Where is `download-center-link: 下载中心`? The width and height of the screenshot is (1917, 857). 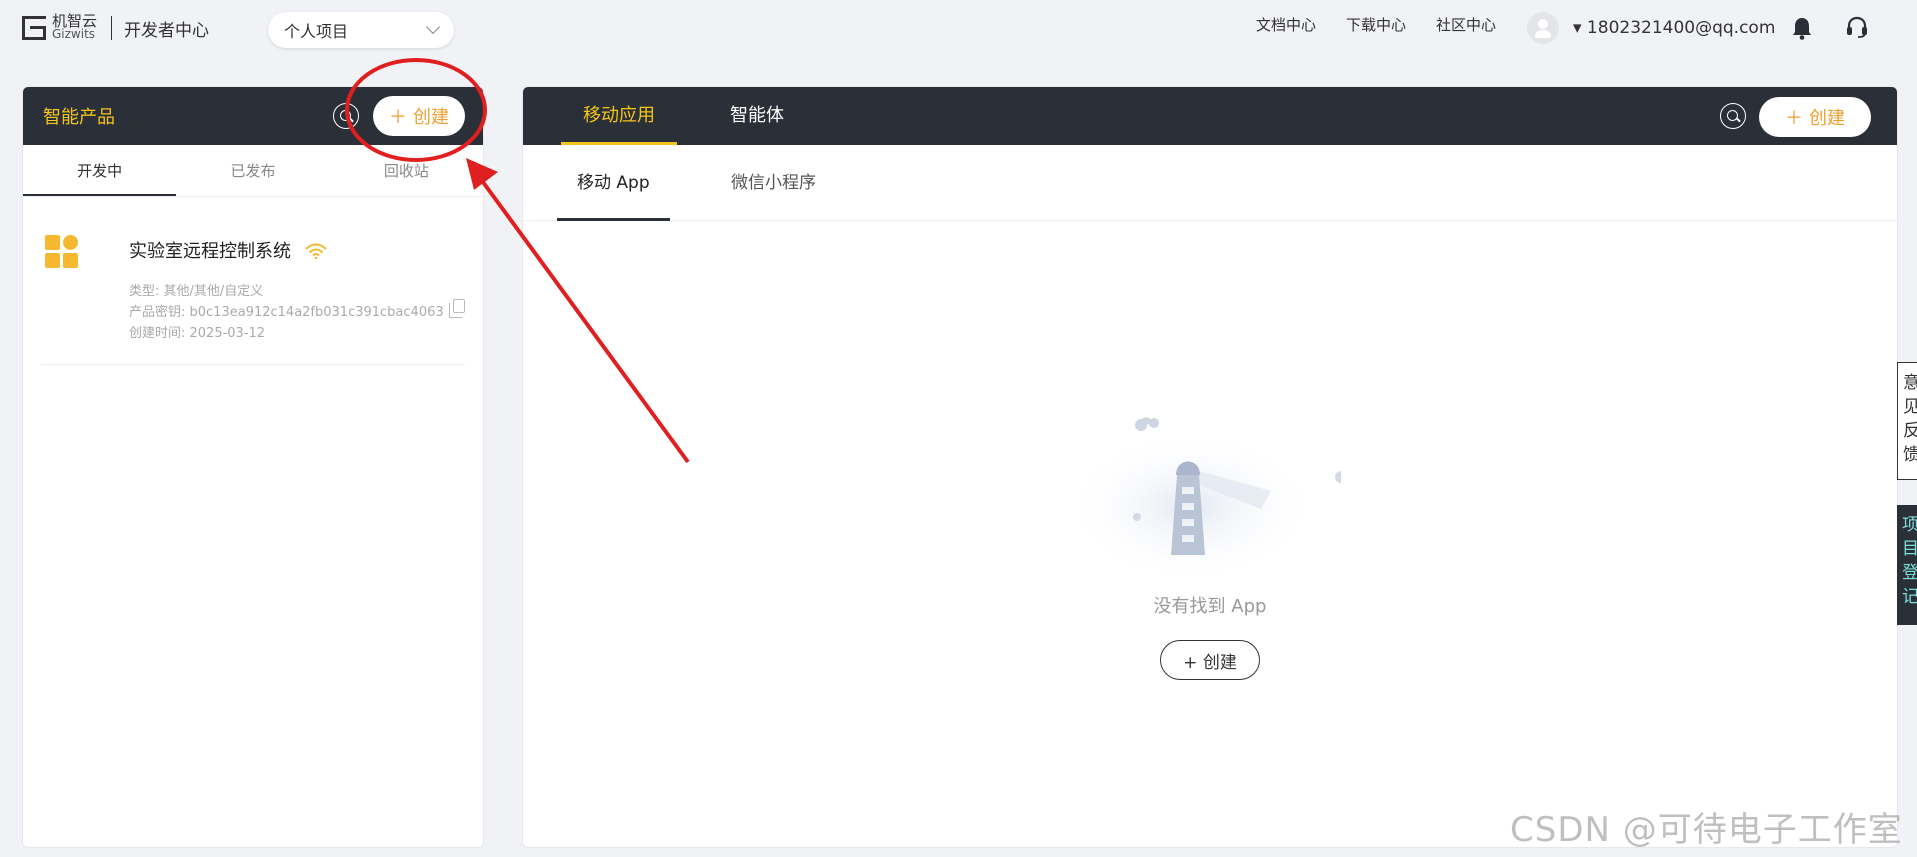 download-center-link: 下载中心 is located at coordinates (1376, 24).